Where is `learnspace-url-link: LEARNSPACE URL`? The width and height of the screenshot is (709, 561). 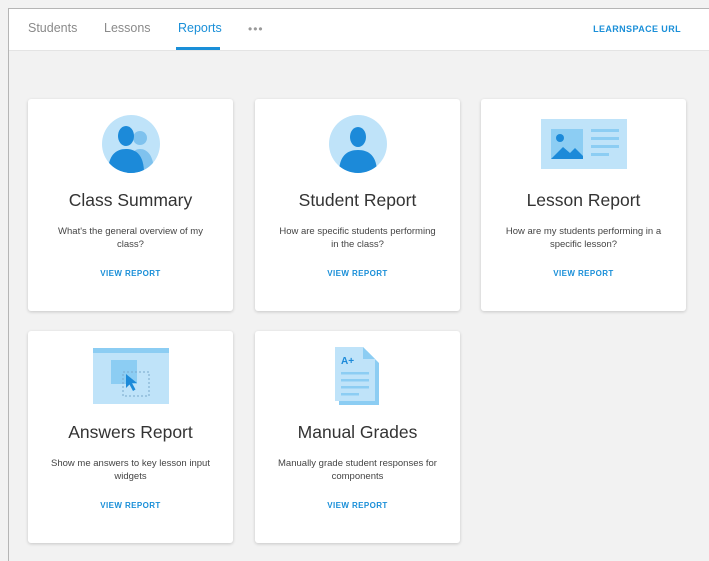
learnspace-url-link: LEARNSPACE URL is located at coordinates (637, 29).